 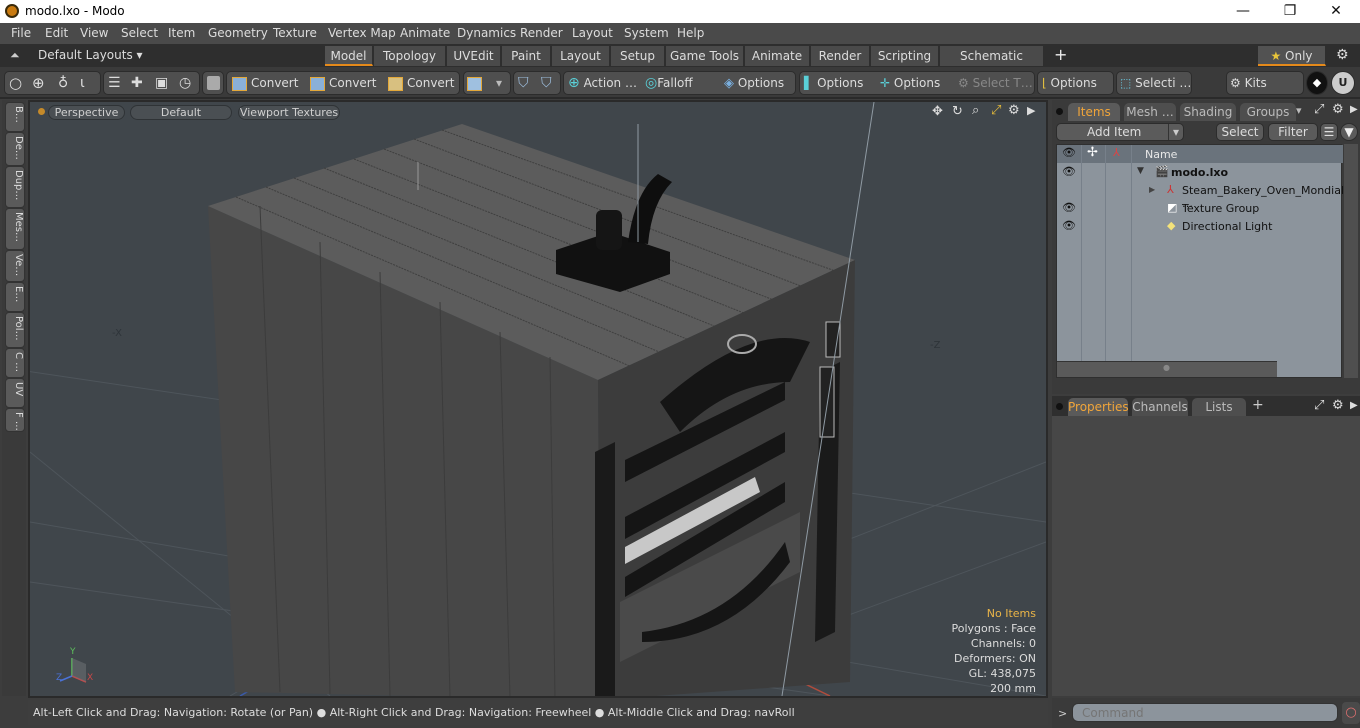 What do you see at coordinates (295, 33) in the screenshot?
I see `menu-texture: Texture` at bounding box center [295, 33].